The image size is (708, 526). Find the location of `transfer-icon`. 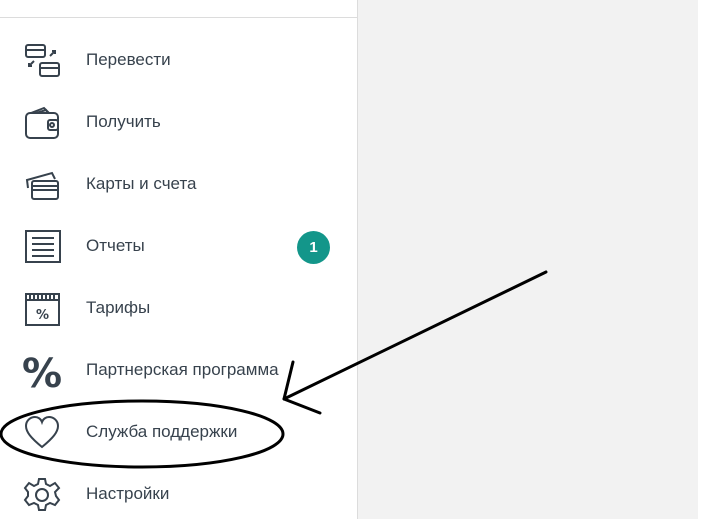

transfer-icon is located at coordinates (42, 61).